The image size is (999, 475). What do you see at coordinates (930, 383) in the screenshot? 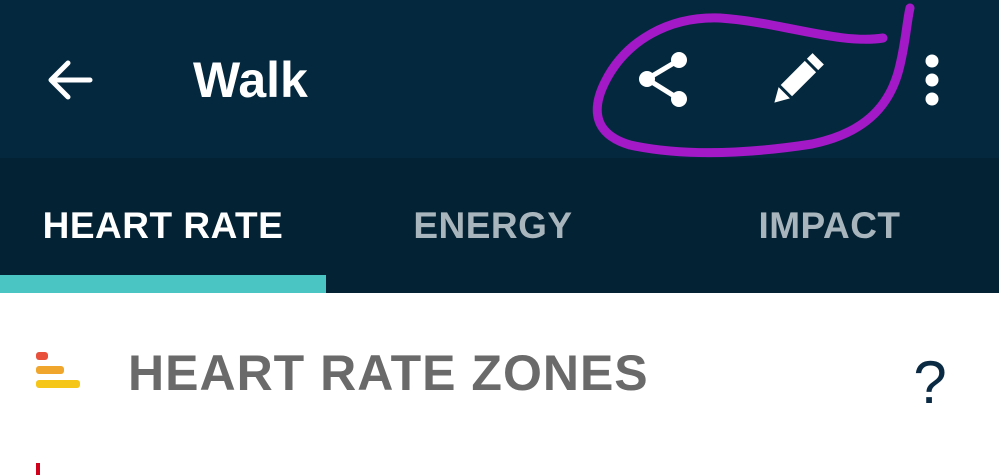
I see `help-button: ?` at bounding box center [930, 383].